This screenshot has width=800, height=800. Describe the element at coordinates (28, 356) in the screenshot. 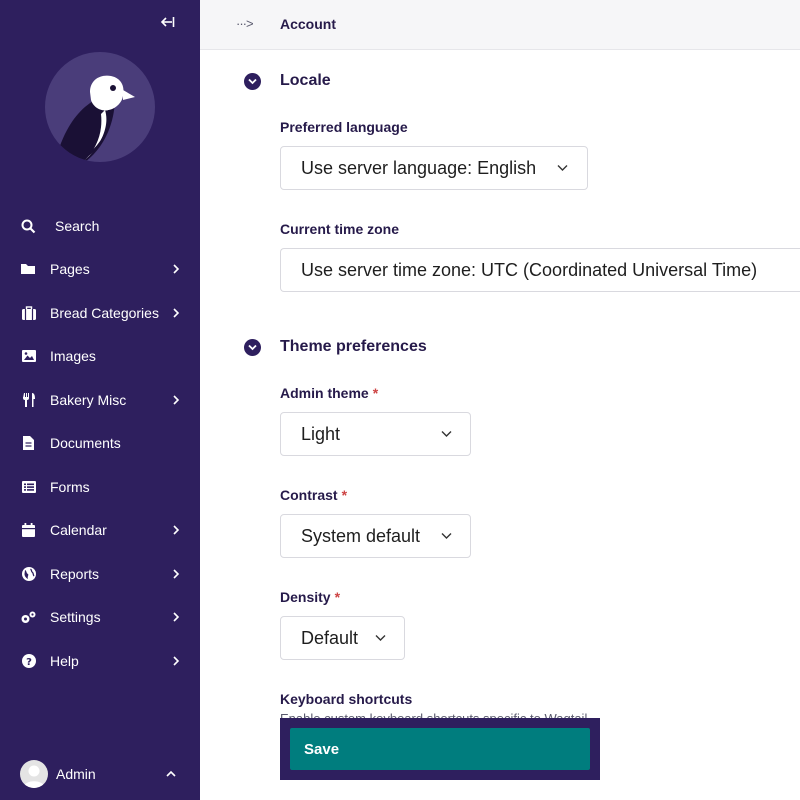

I see `image-icon` at that location.